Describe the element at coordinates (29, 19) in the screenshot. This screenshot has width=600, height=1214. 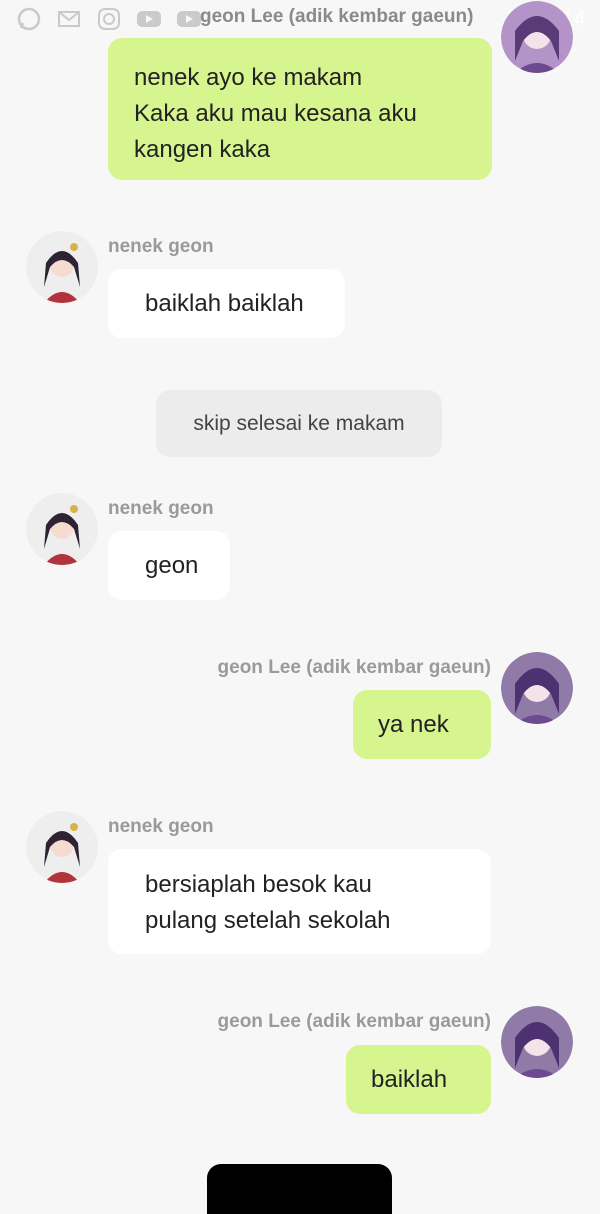
I see `whatsapp-icon` at that location.